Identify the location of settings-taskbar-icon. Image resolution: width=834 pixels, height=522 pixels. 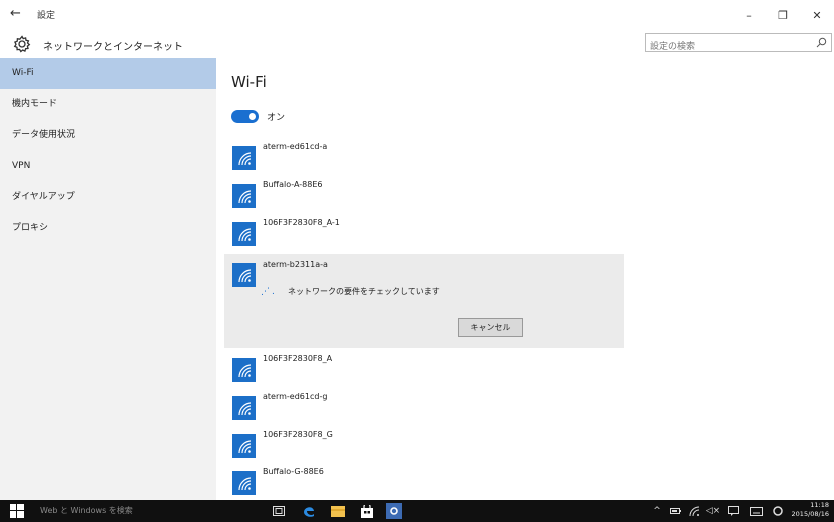
(394, 511).